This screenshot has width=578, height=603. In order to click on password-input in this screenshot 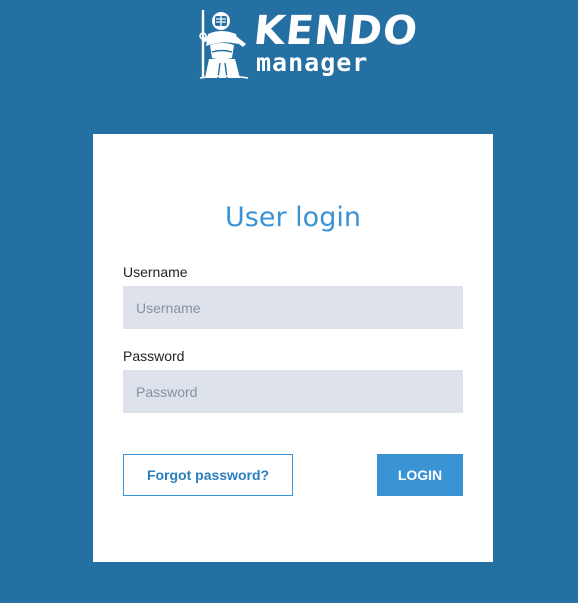, I will do `click(293, 391)`.